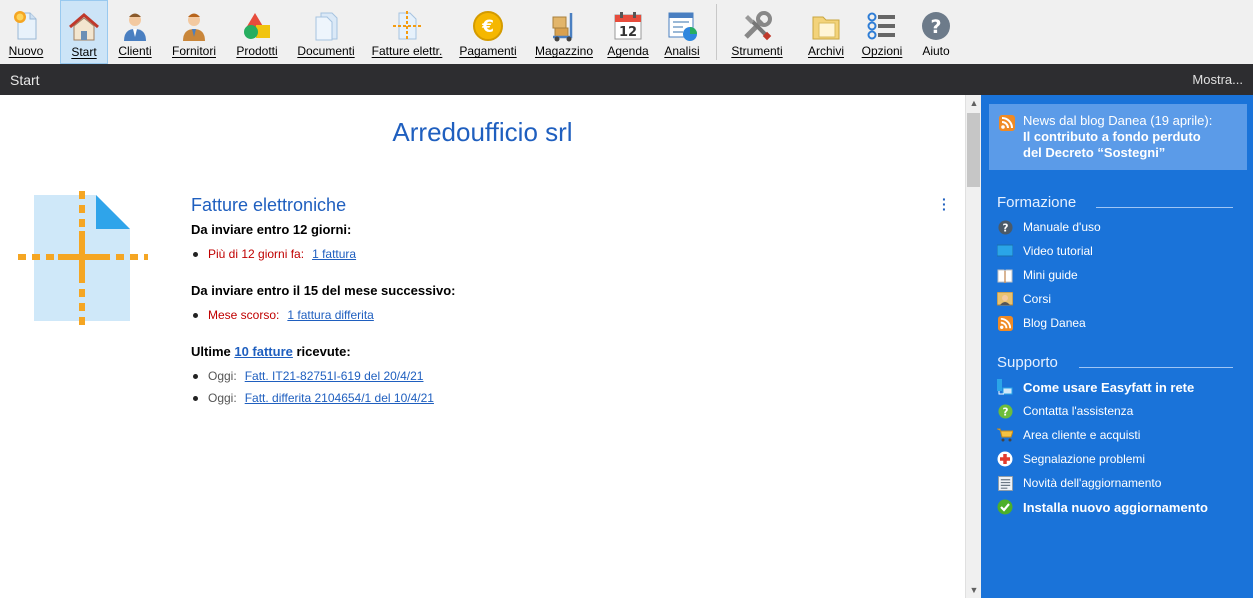 Image resolution: width=1253 pixels, height=598 pixels. Describe the element at coordinates (256, 254) in the screenshot. I see `item-label: Più di 12 giorni fa:` at that location.